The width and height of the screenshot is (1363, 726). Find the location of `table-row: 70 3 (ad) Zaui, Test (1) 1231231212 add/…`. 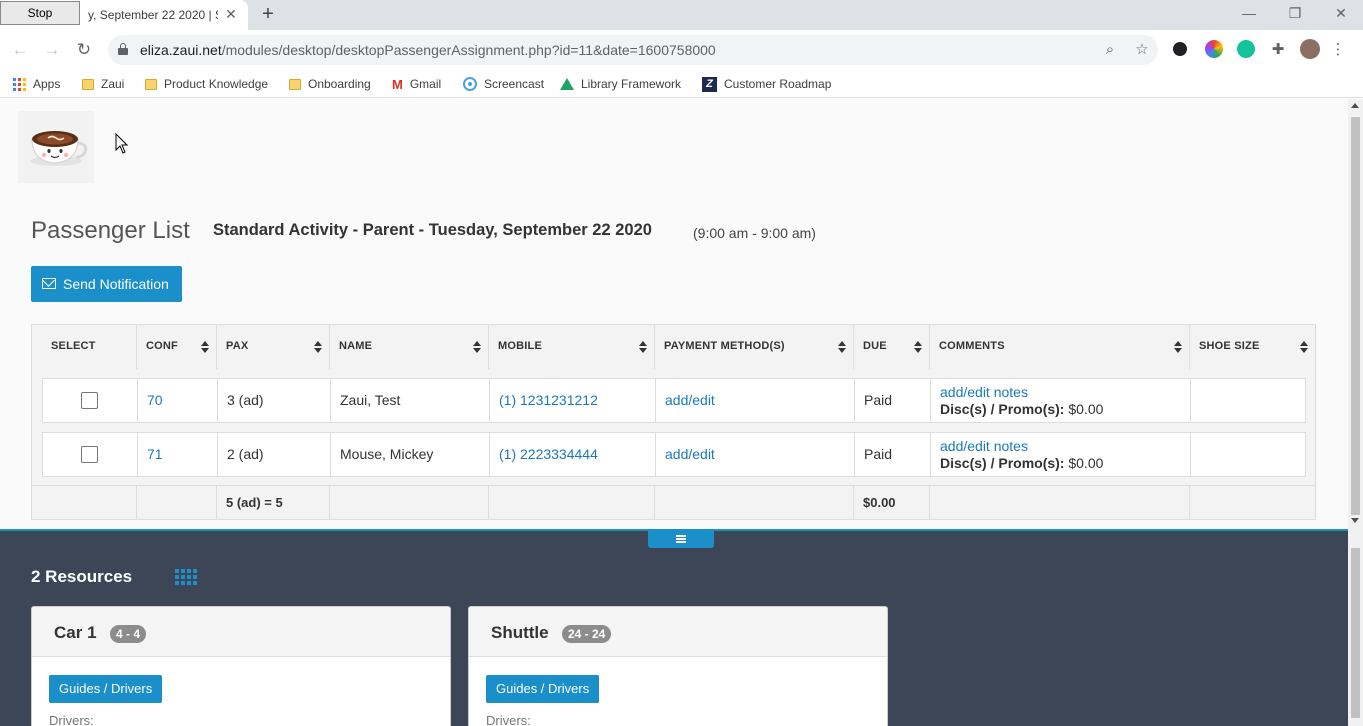

table-row: 70 3 (ad) Zaui, Test (1) 1231231212 add/… is located at coordinates (674, 400).